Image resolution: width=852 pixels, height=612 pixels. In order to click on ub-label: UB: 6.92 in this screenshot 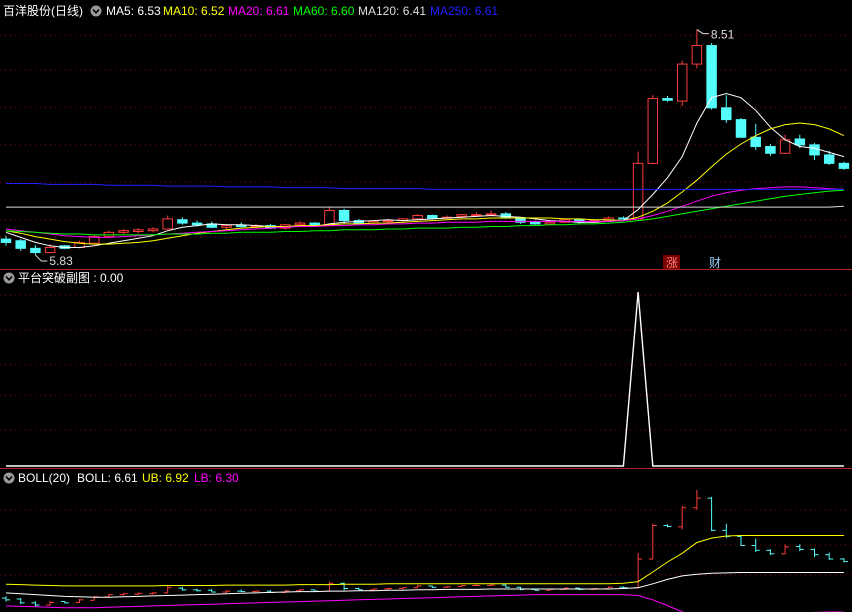, I will do `click(165, 478)`.